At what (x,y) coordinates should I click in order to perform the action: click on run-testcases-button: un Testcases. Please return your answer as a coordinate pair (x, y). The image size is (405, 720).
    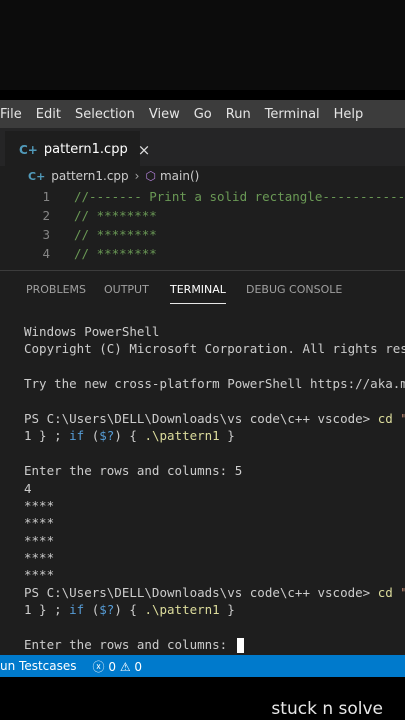
    Looking at the image, I should click on (38, 666).